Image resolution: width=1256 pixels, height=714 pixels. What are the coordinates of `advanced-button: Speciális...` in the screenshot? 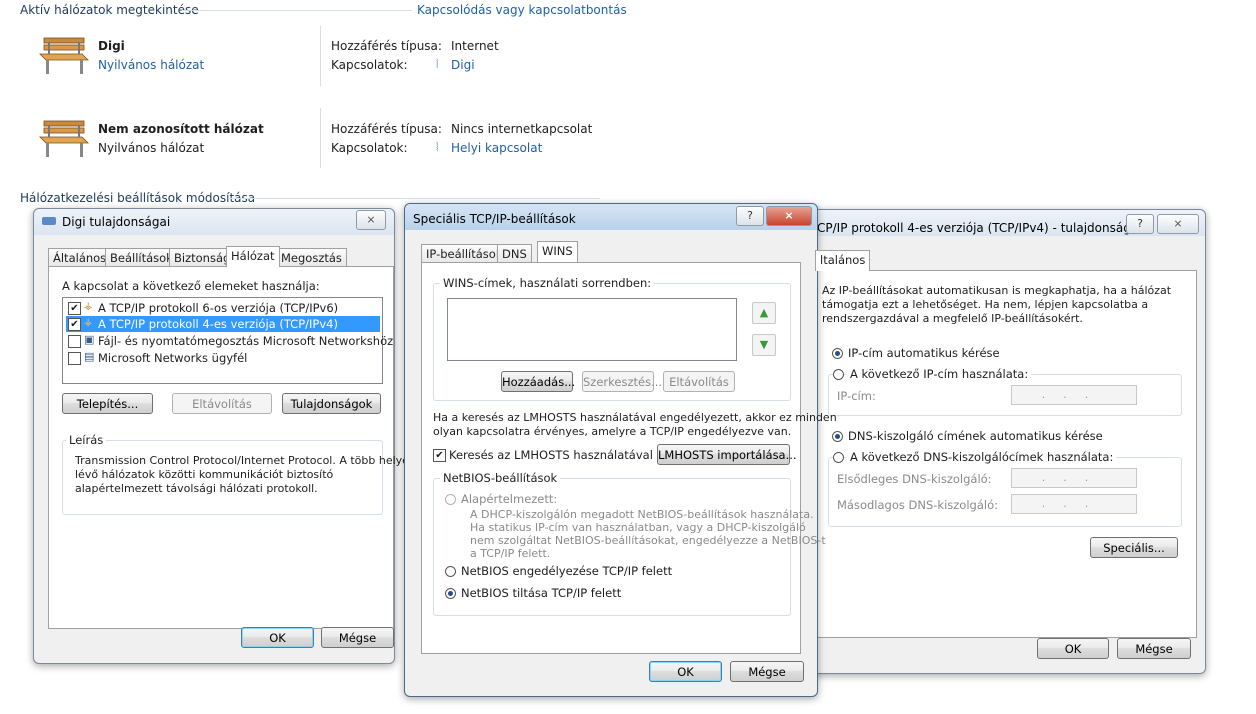 It's located at (1134, 547).